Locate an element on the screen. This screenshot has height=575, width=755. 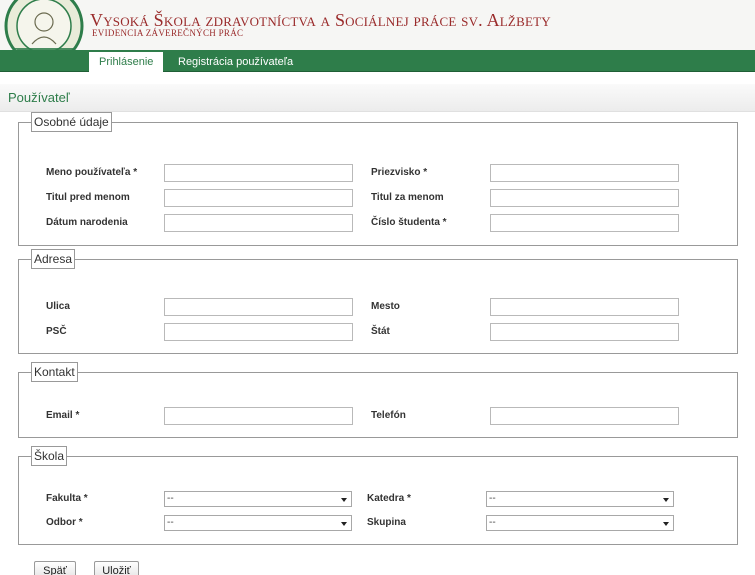
student-number-input is located at coordinates (584, 223).